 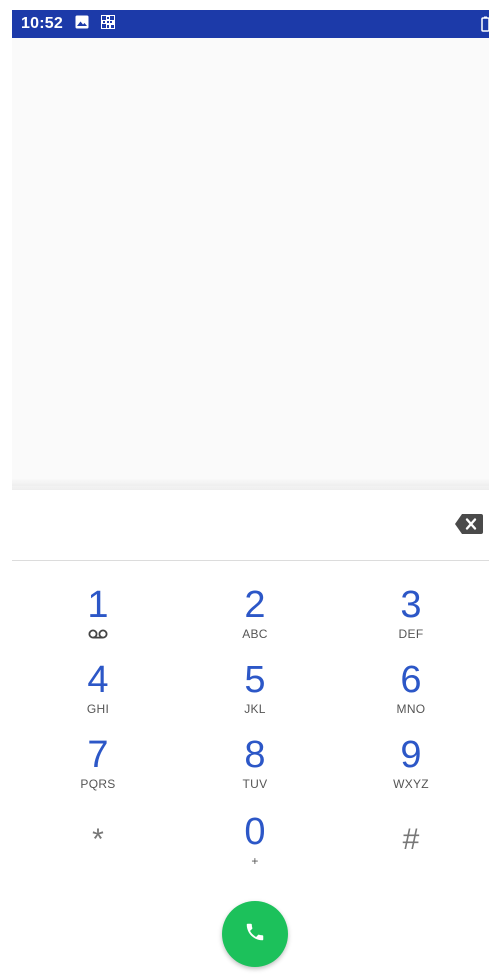 What do you see at coordinates (411, 634) in the screenshot?
I see `key-letters: DEF` at bounding box center [411, 634].